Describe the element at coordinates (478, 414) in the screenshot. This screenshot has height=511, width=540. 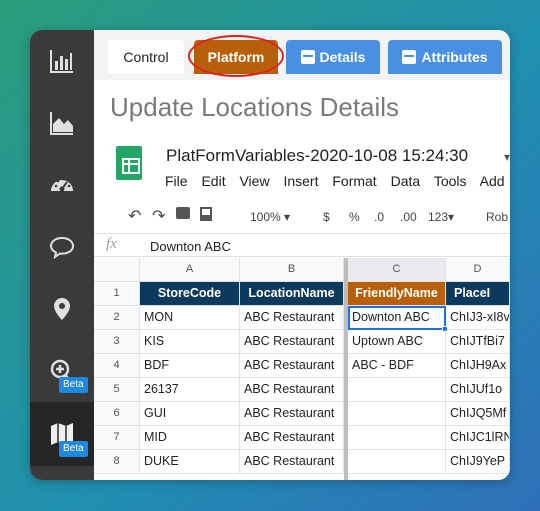
I see `table-cell: ChIJQ5Mf` at that location.